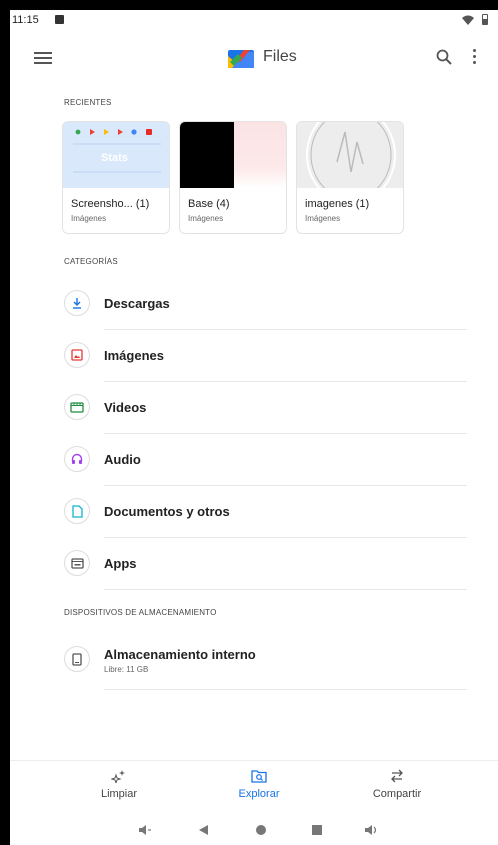  I want to click on home-icon, so click(261, 830).